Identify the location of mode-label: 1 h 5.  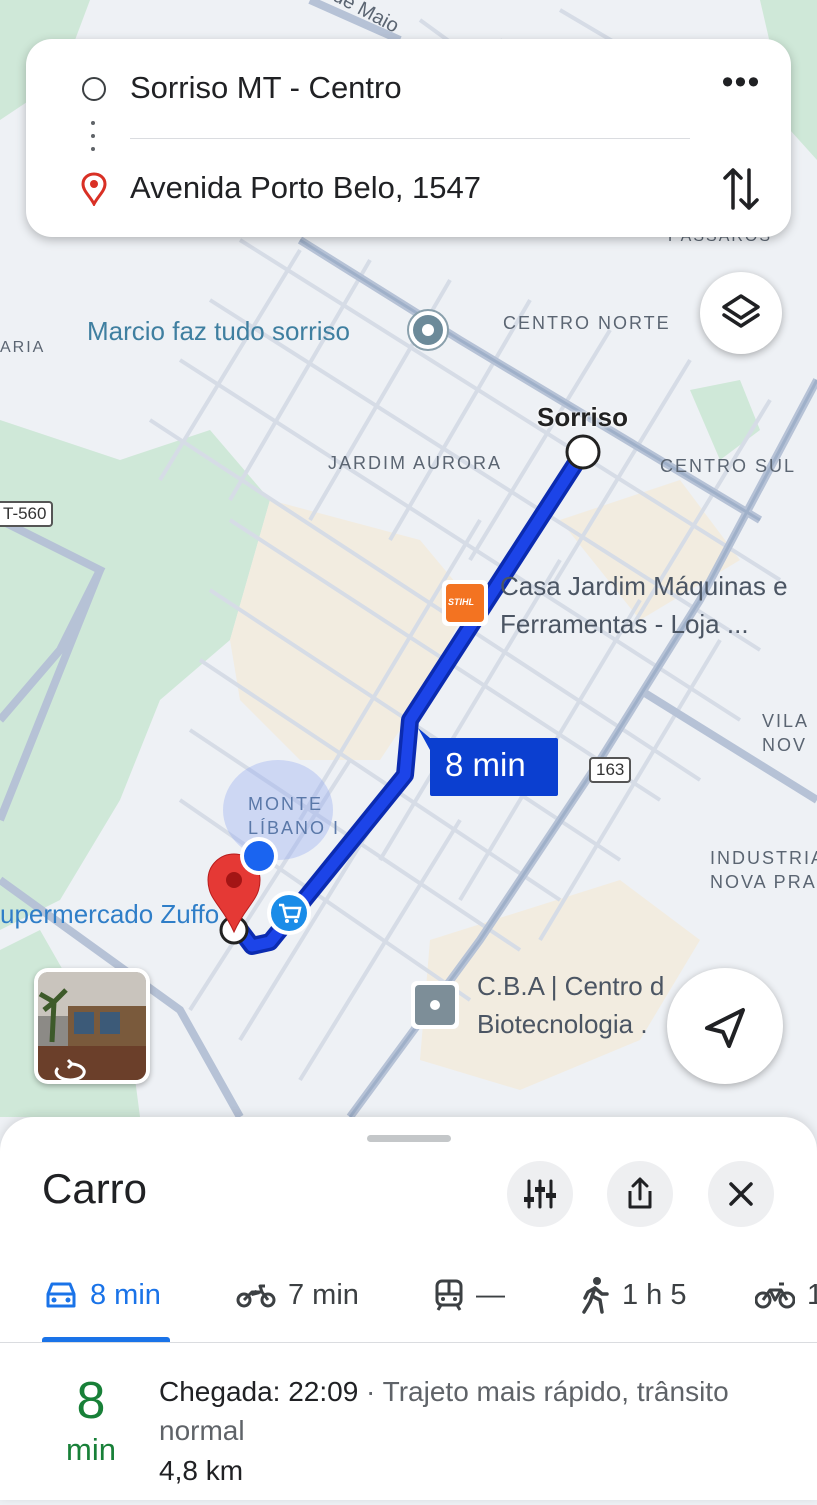
(654, 1294).